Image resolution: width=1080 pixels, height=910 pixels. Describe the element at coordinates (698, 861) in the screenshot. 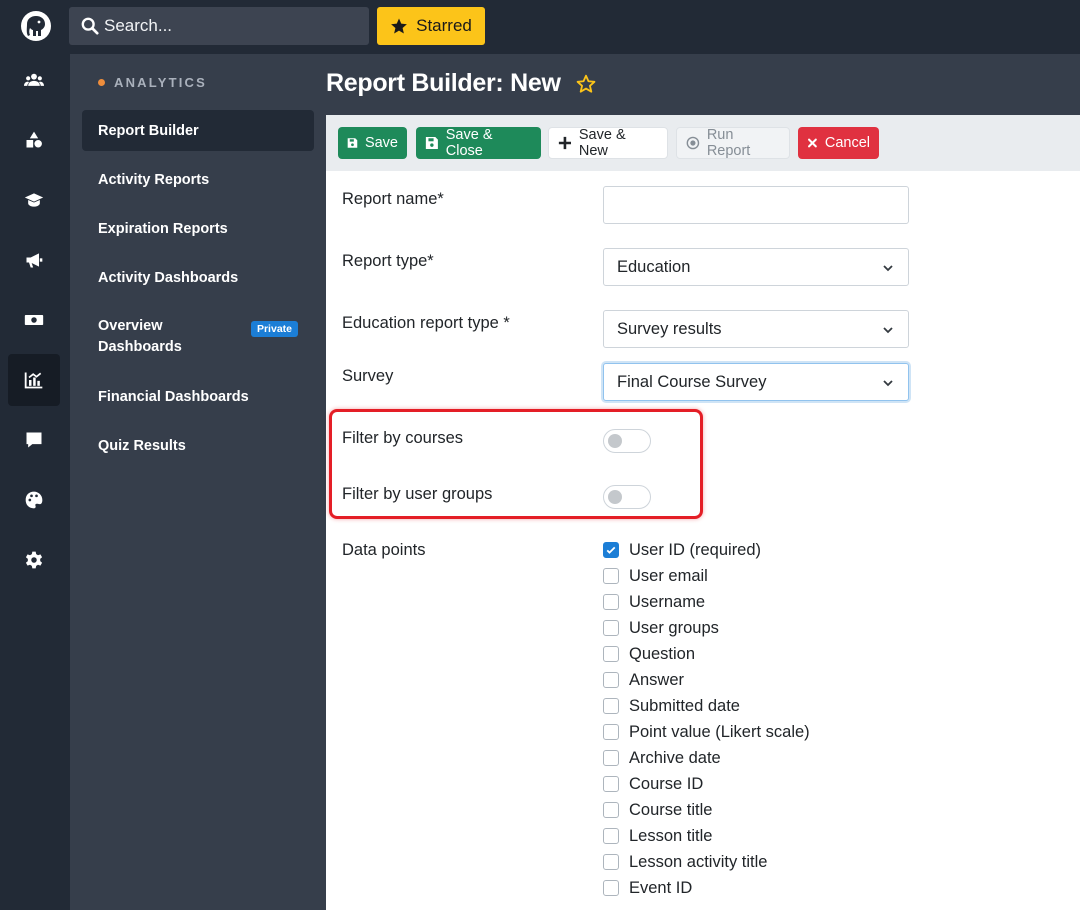

I see `data-point-label: Lesson activity title` at that location.